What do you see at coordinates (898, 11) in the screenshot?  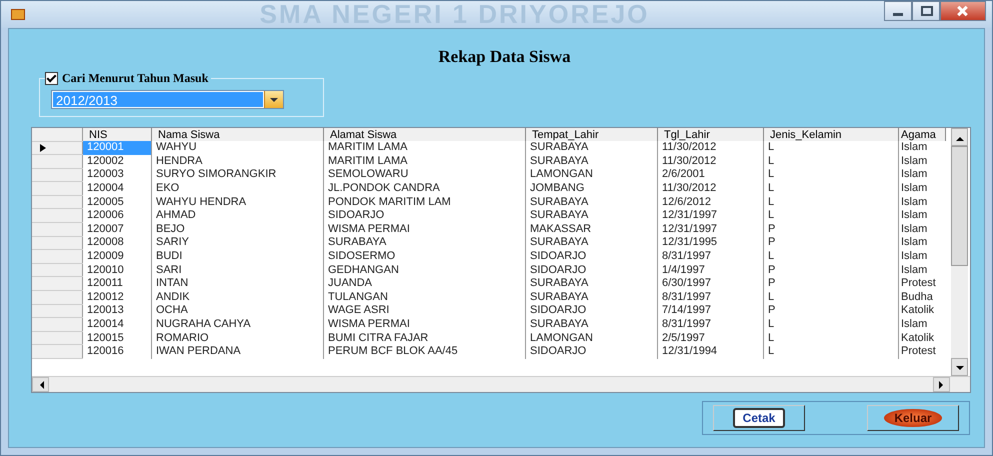 I see `minimize-icon` at bounding box center [898, 11].